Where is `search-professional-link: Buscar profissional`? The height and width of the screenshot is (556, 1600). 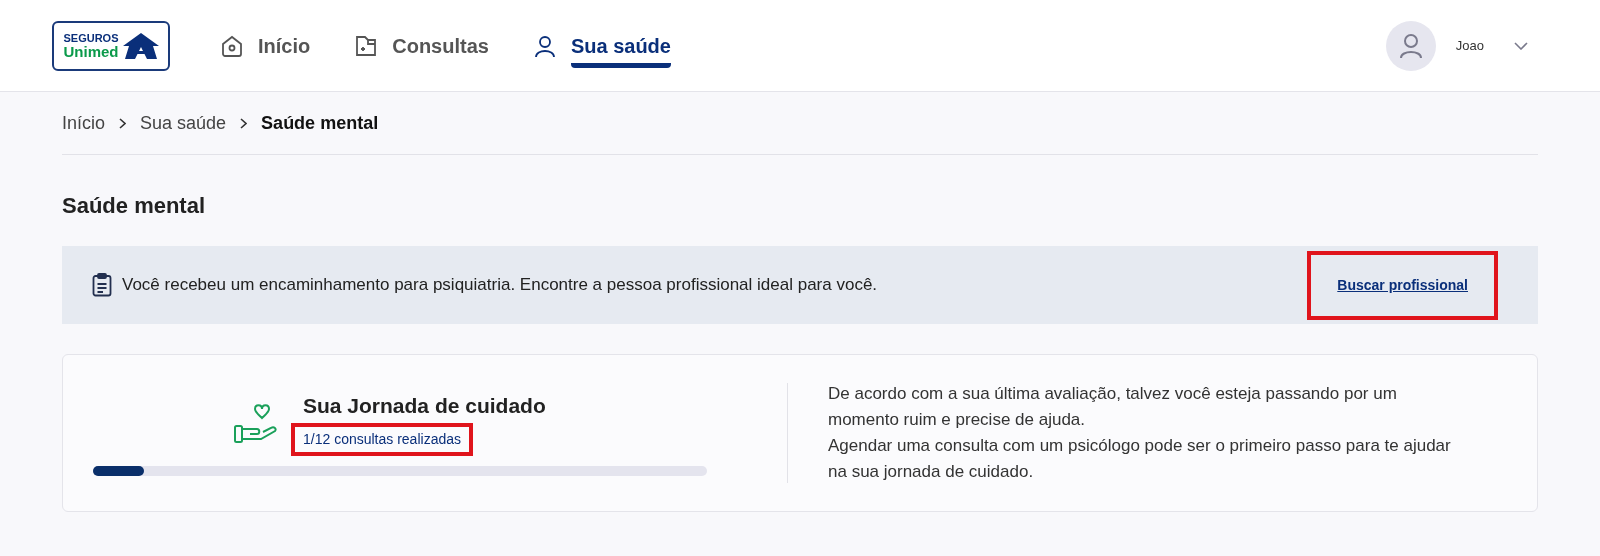 search-professional-link: Buscar profissional is located at coordinates (1402, 285).